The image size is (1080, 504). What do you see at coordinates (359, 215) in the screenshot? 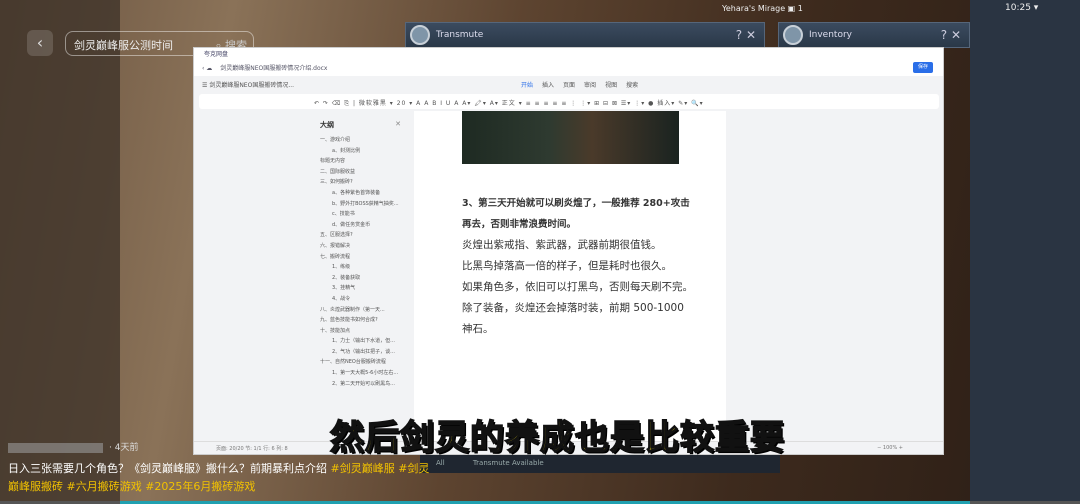
I see `outline-item: c、技能书` at bounding box center [359, 215].